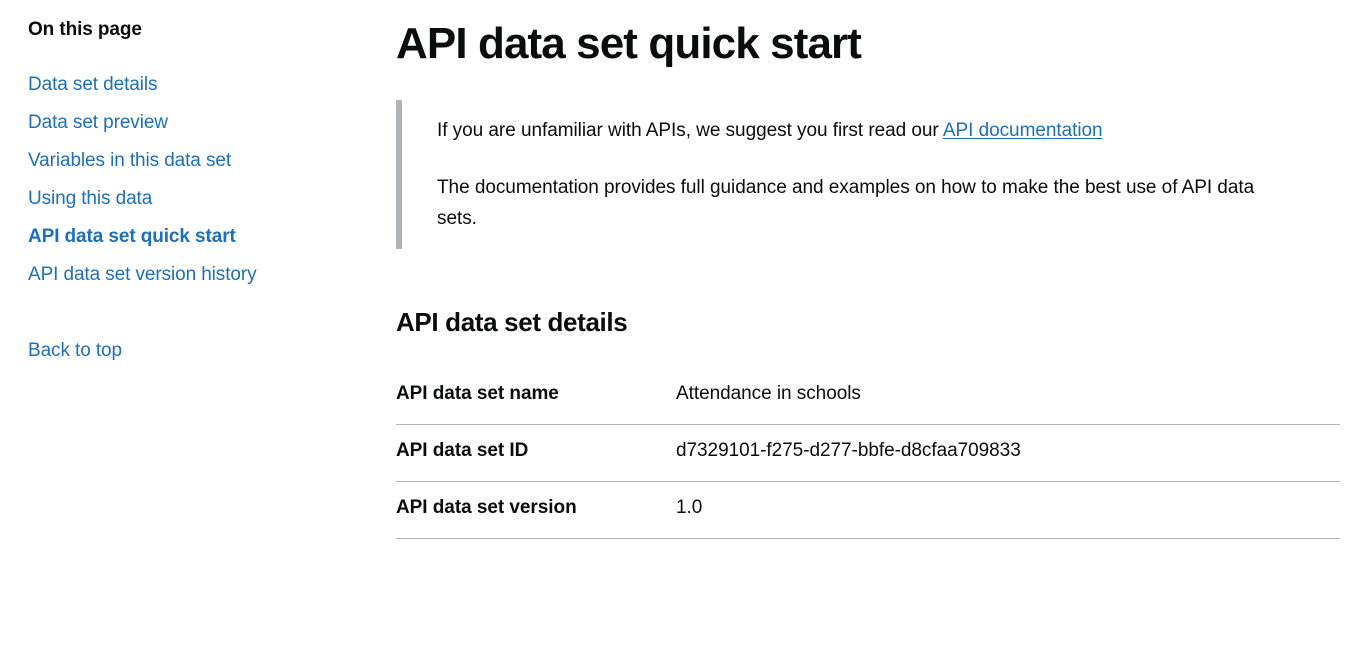 The height and width of the screenshot is (670, 1372). Describe the element at coordinates (1023, 130) in the screenshot. I see `api-documentation-link: API documentation` at that location.